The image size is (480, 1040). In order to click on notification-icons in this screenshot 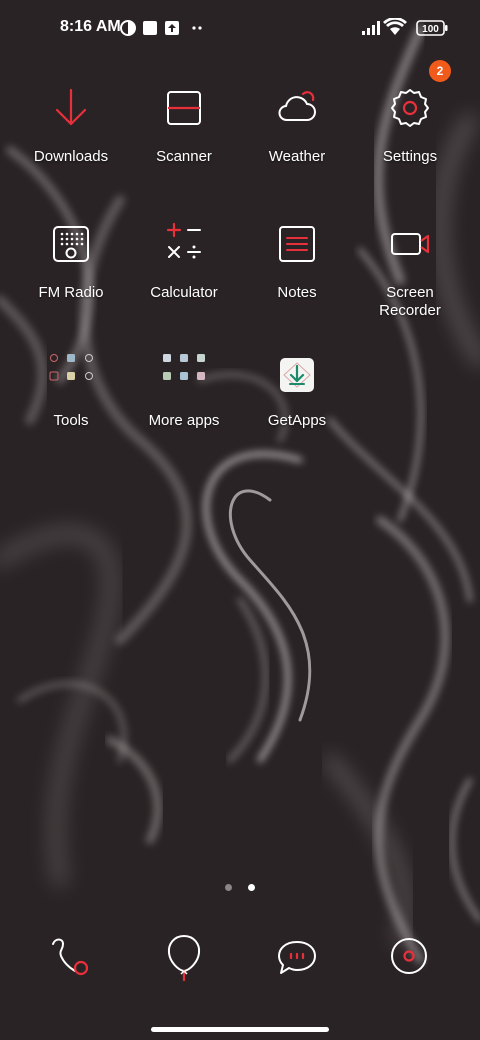, I will do `click(161, 28)`.